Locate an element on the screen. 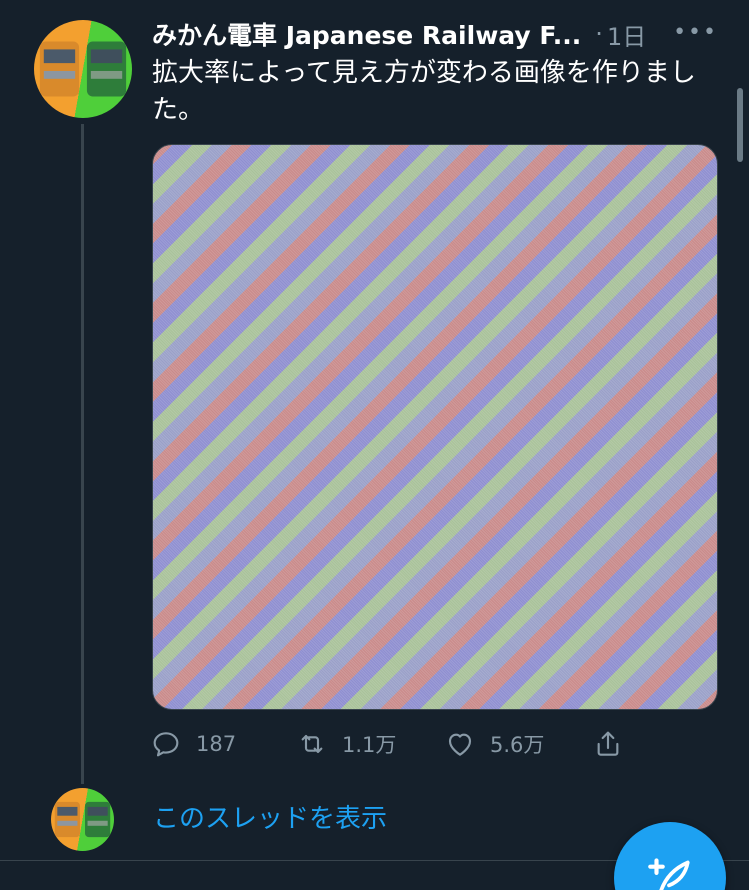 The height and width of the screenshot is (890, 749). share-button is located at coordinates (608, 744).